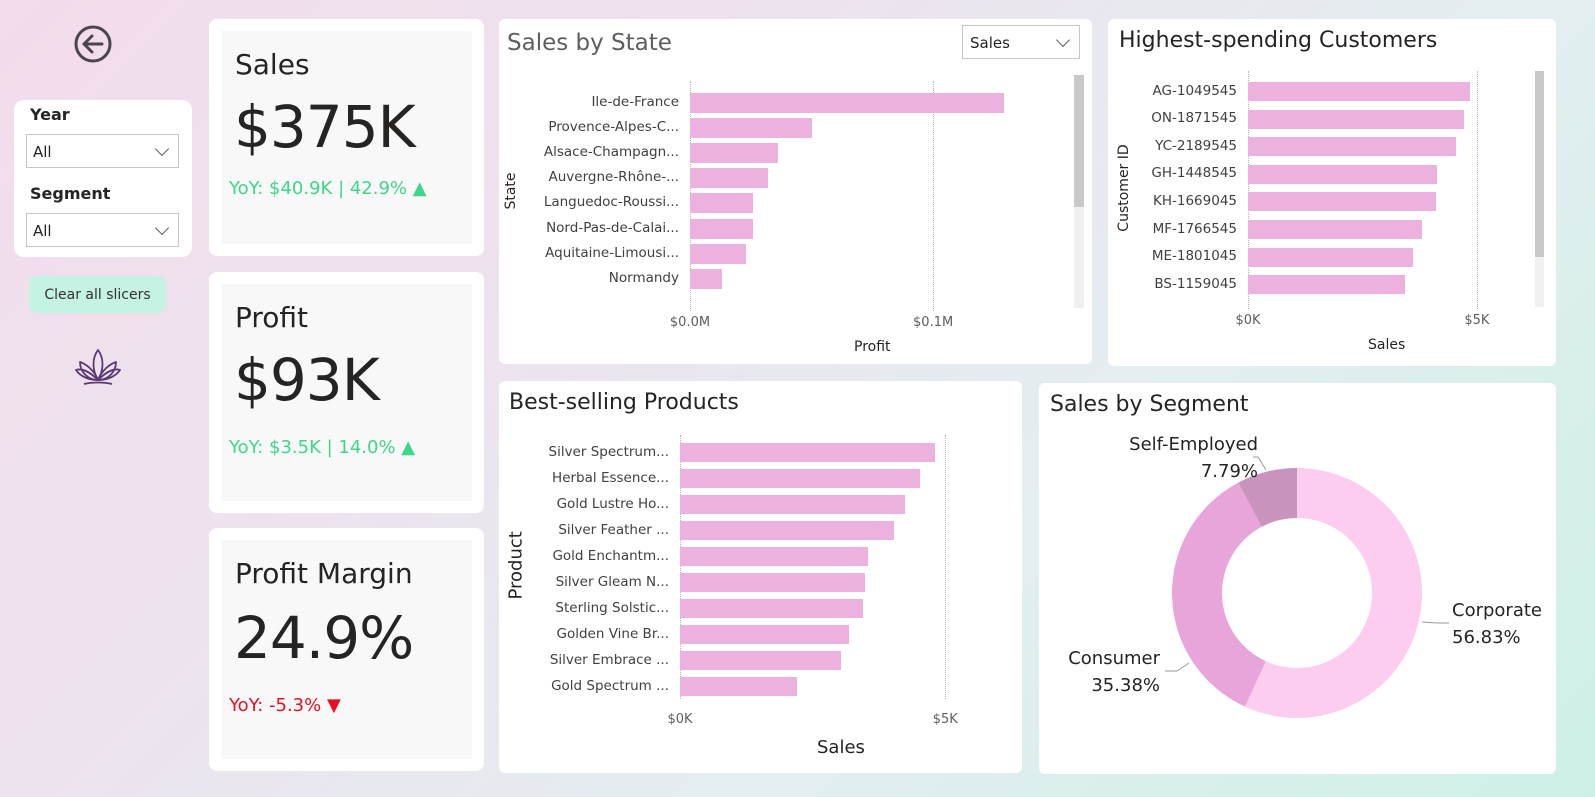 The height and width of the screenshot is (797, 1595). I want to click on kpi-background: Profit Margin 24.9% YoY: -5.3% ▼, so click(346, 649).